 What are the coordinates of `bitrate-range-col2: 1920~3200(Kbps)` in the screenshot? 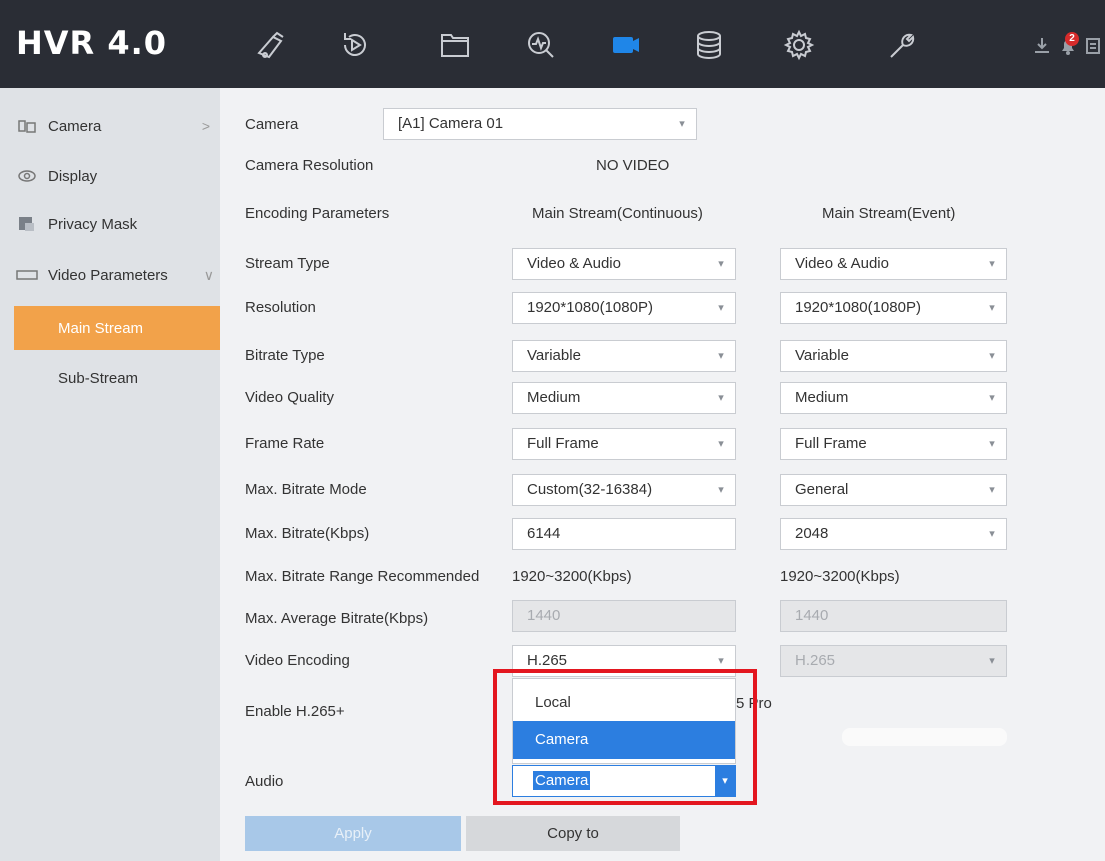 It's located at (840, 576).